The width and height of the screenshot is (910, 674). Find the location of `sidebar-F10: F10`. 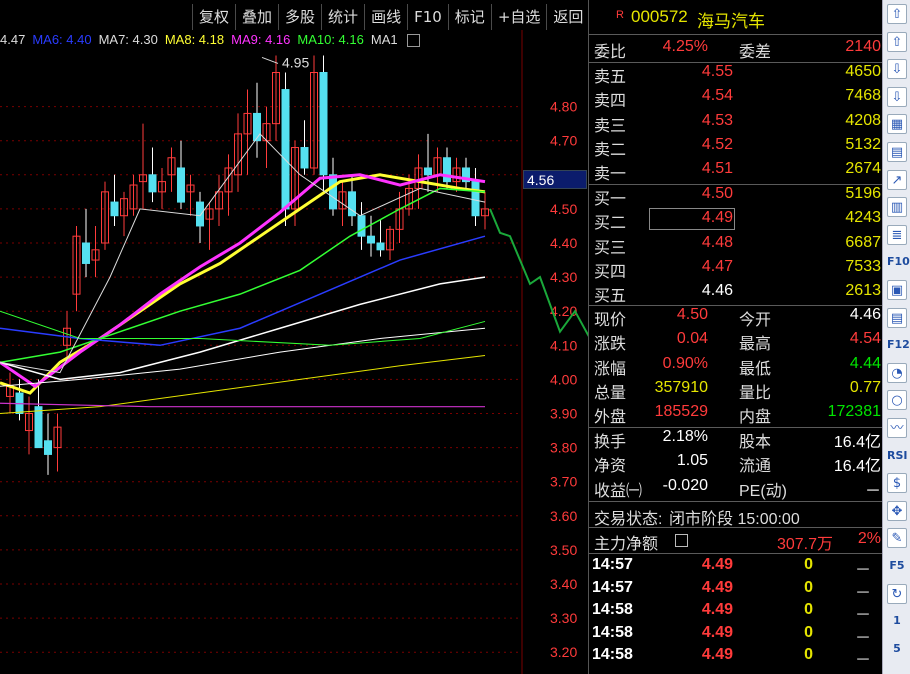

sidebar-F10: F10 is located at coordinates (898, 262).